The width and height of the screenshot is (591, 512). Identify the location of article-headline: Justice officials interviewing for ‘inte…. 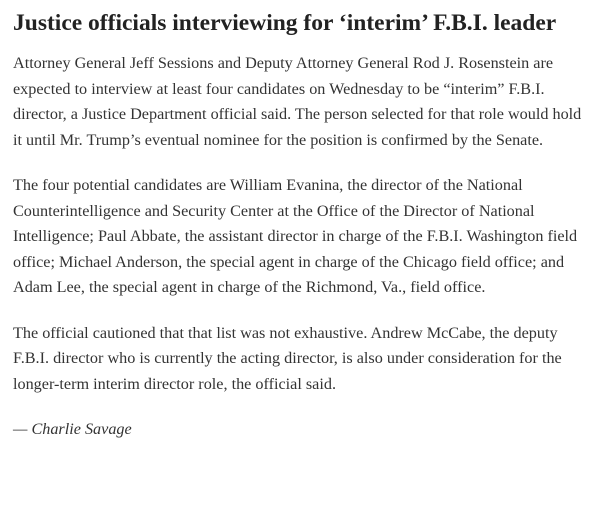
(285, 23).